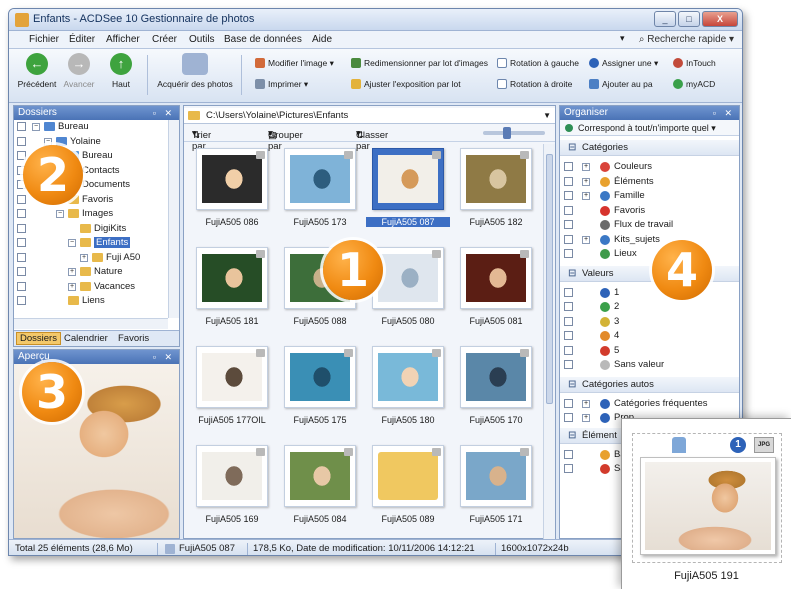 Image resolution: width=791 pixels, height=589 pixels. What do you see at coordinates (708, 506) in the screenshot?
I see `zoom-thumbnail-frame` at bounding box center [708, 506].